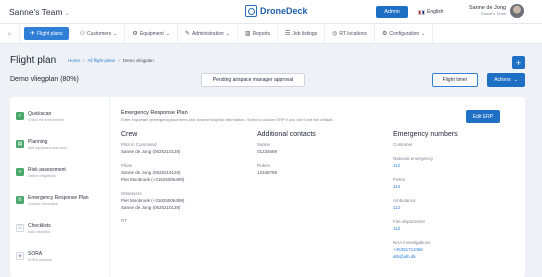 This screenshot has width=542, height=277. Describe the element at coordinates (455, 80) in the screenshot. I see `flight-timer-button: Flight timer` at that location.